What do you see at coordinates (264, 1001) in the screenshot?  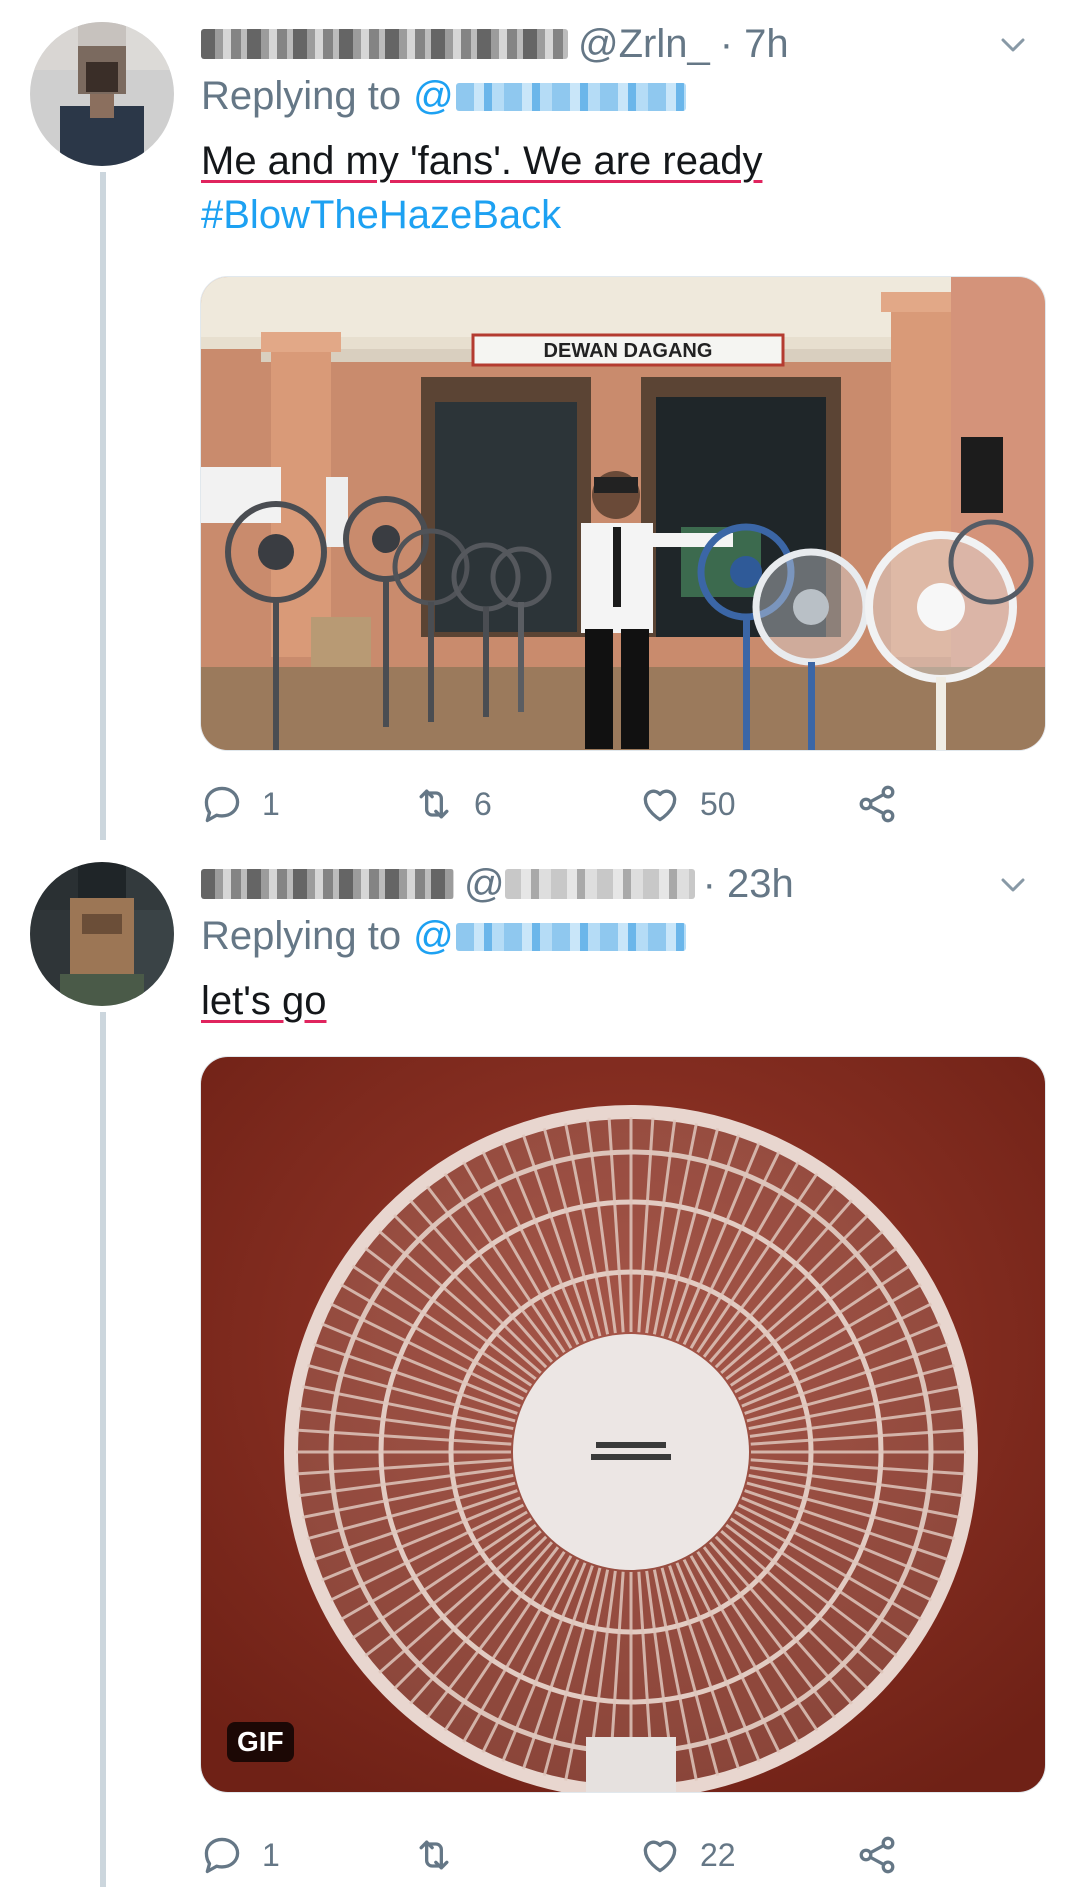 I see `tweet-text: let's go` at bounding box center [264, 1001].